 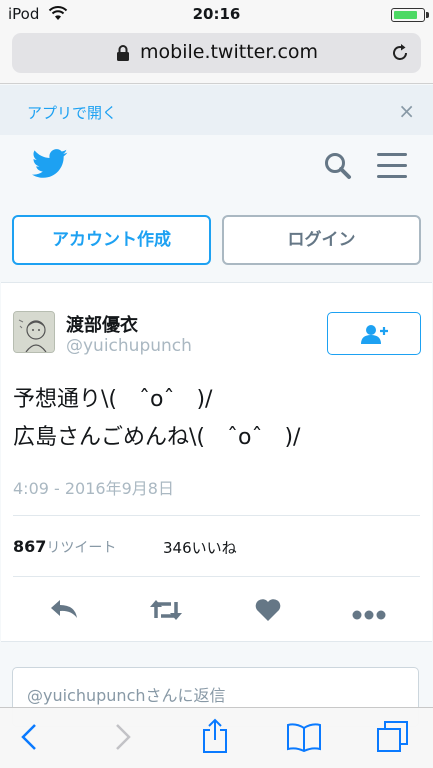 I want to click on login-button: ログイン, so click(x=321, y=240).